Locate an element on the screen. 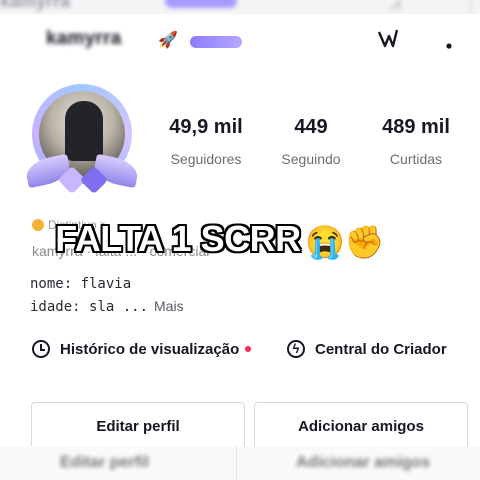 The image size is (480, 480). footprints-icon is located at coordinates (388, 42).